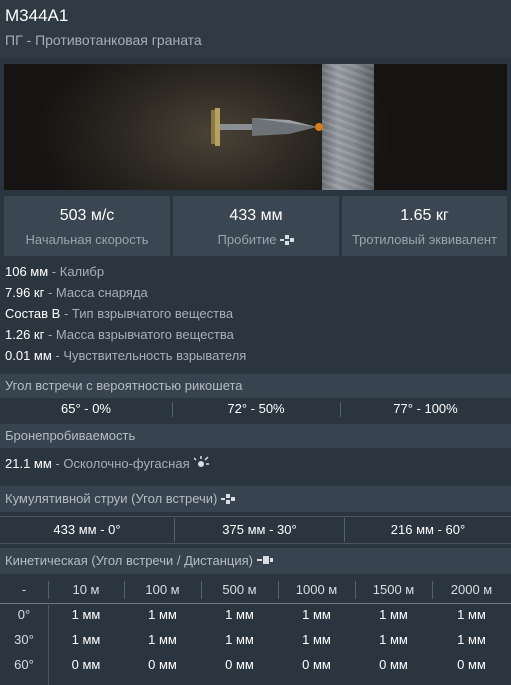 The image size is (511, 685). Describe the element at coordinates (24, 589) in the screenshot. I see `table-corner: -` at that location.